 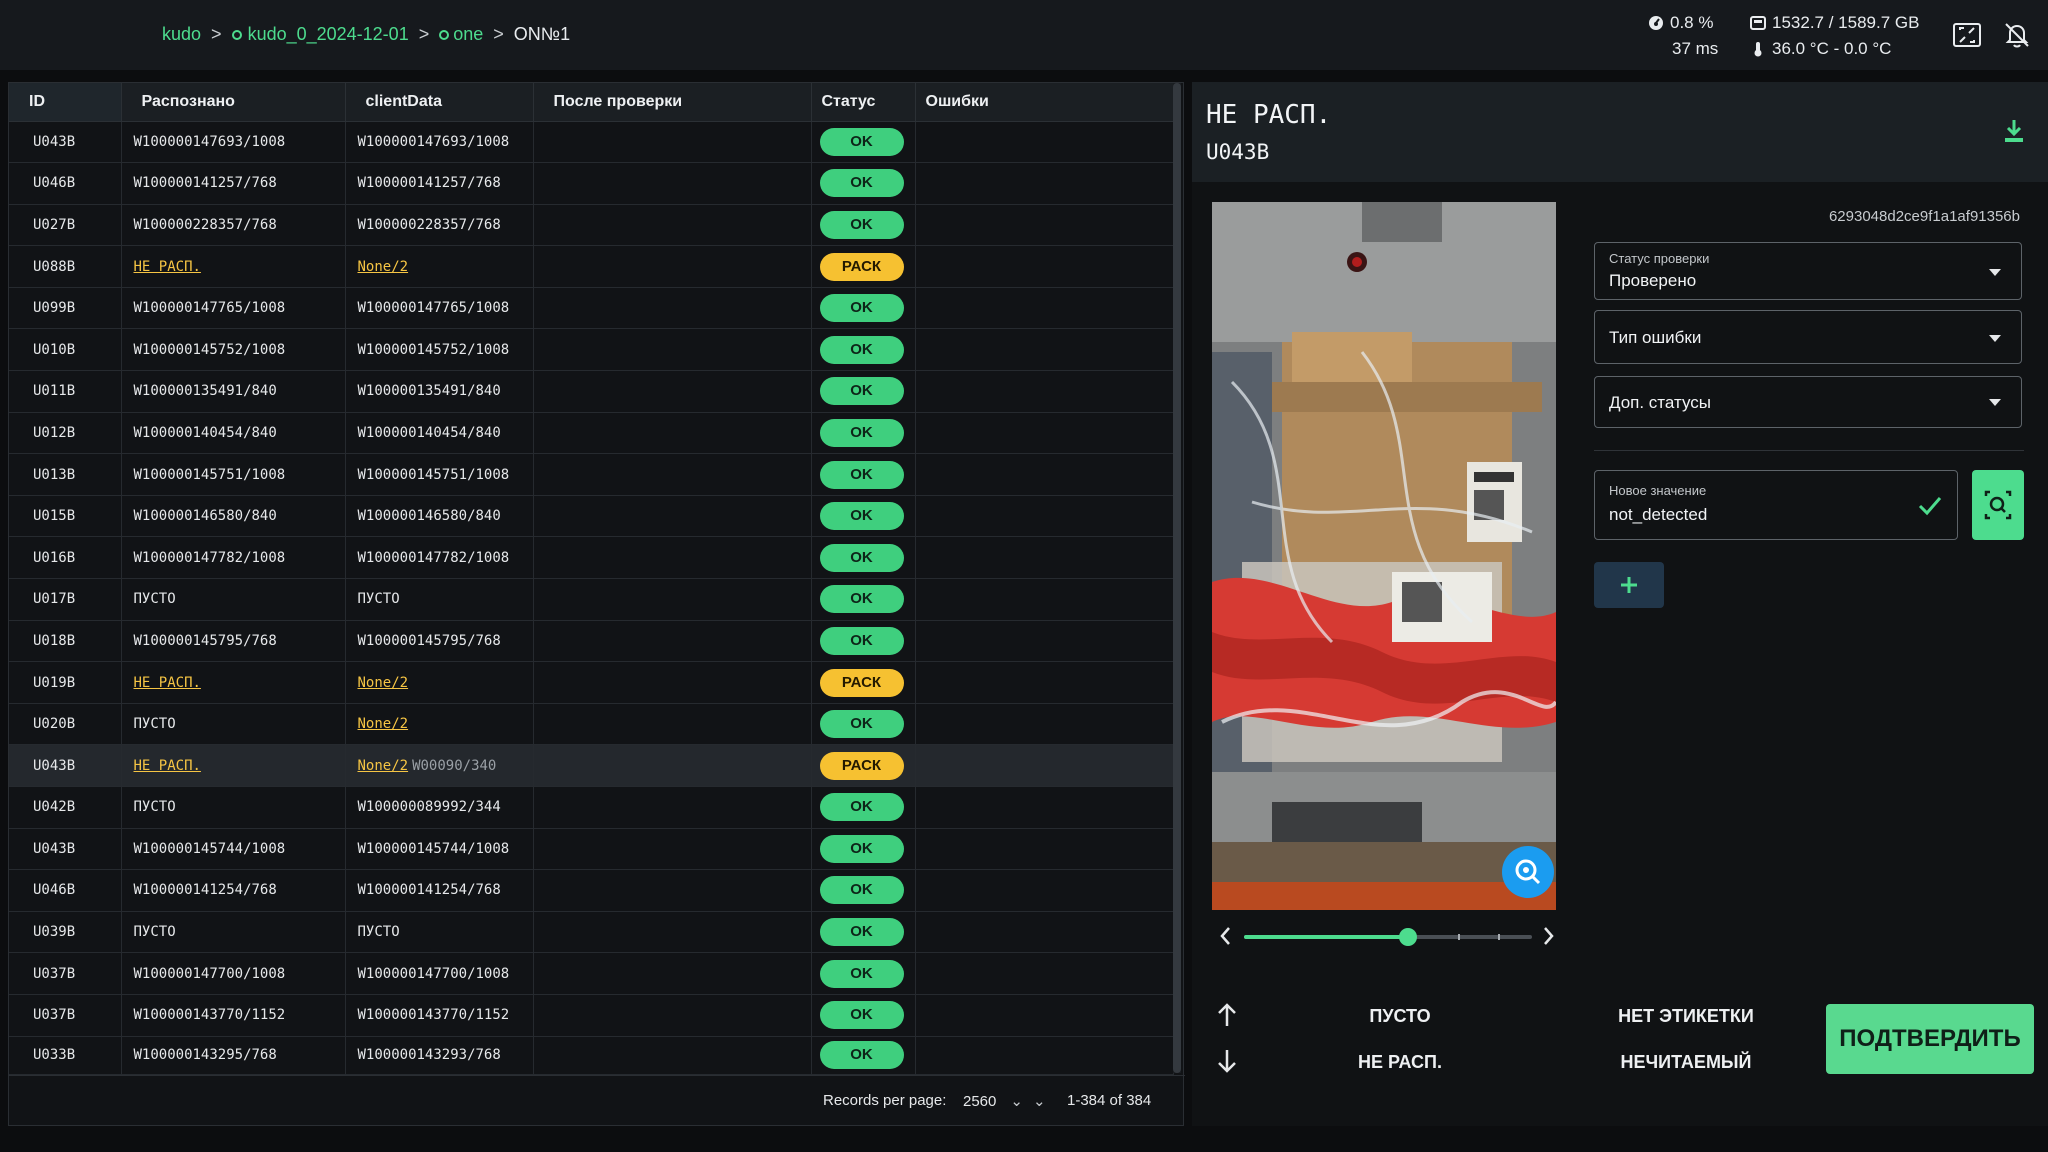 What do you see at coordinates (65, 391) in the screenshot?
I see `cell-id: U011B` at bounding box center [65, 391].